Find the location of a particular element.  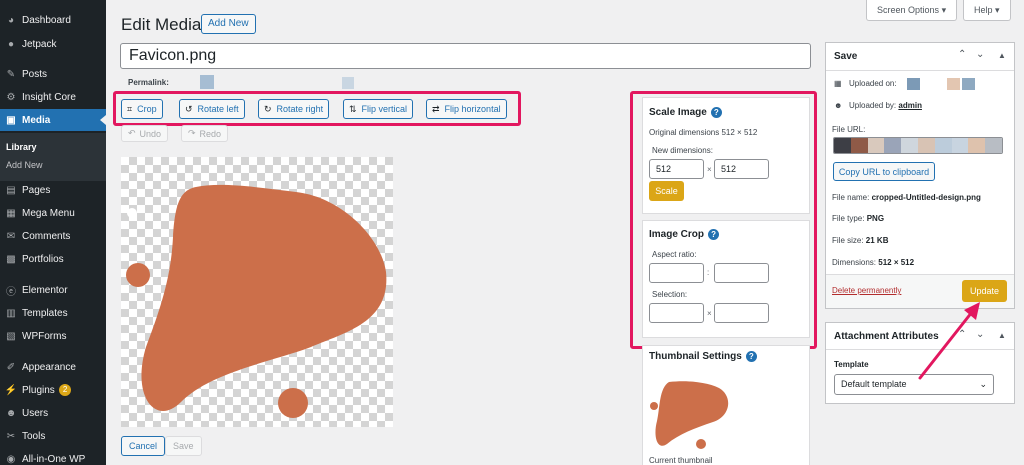

help-label: Help is located at coordinates (983, 10).